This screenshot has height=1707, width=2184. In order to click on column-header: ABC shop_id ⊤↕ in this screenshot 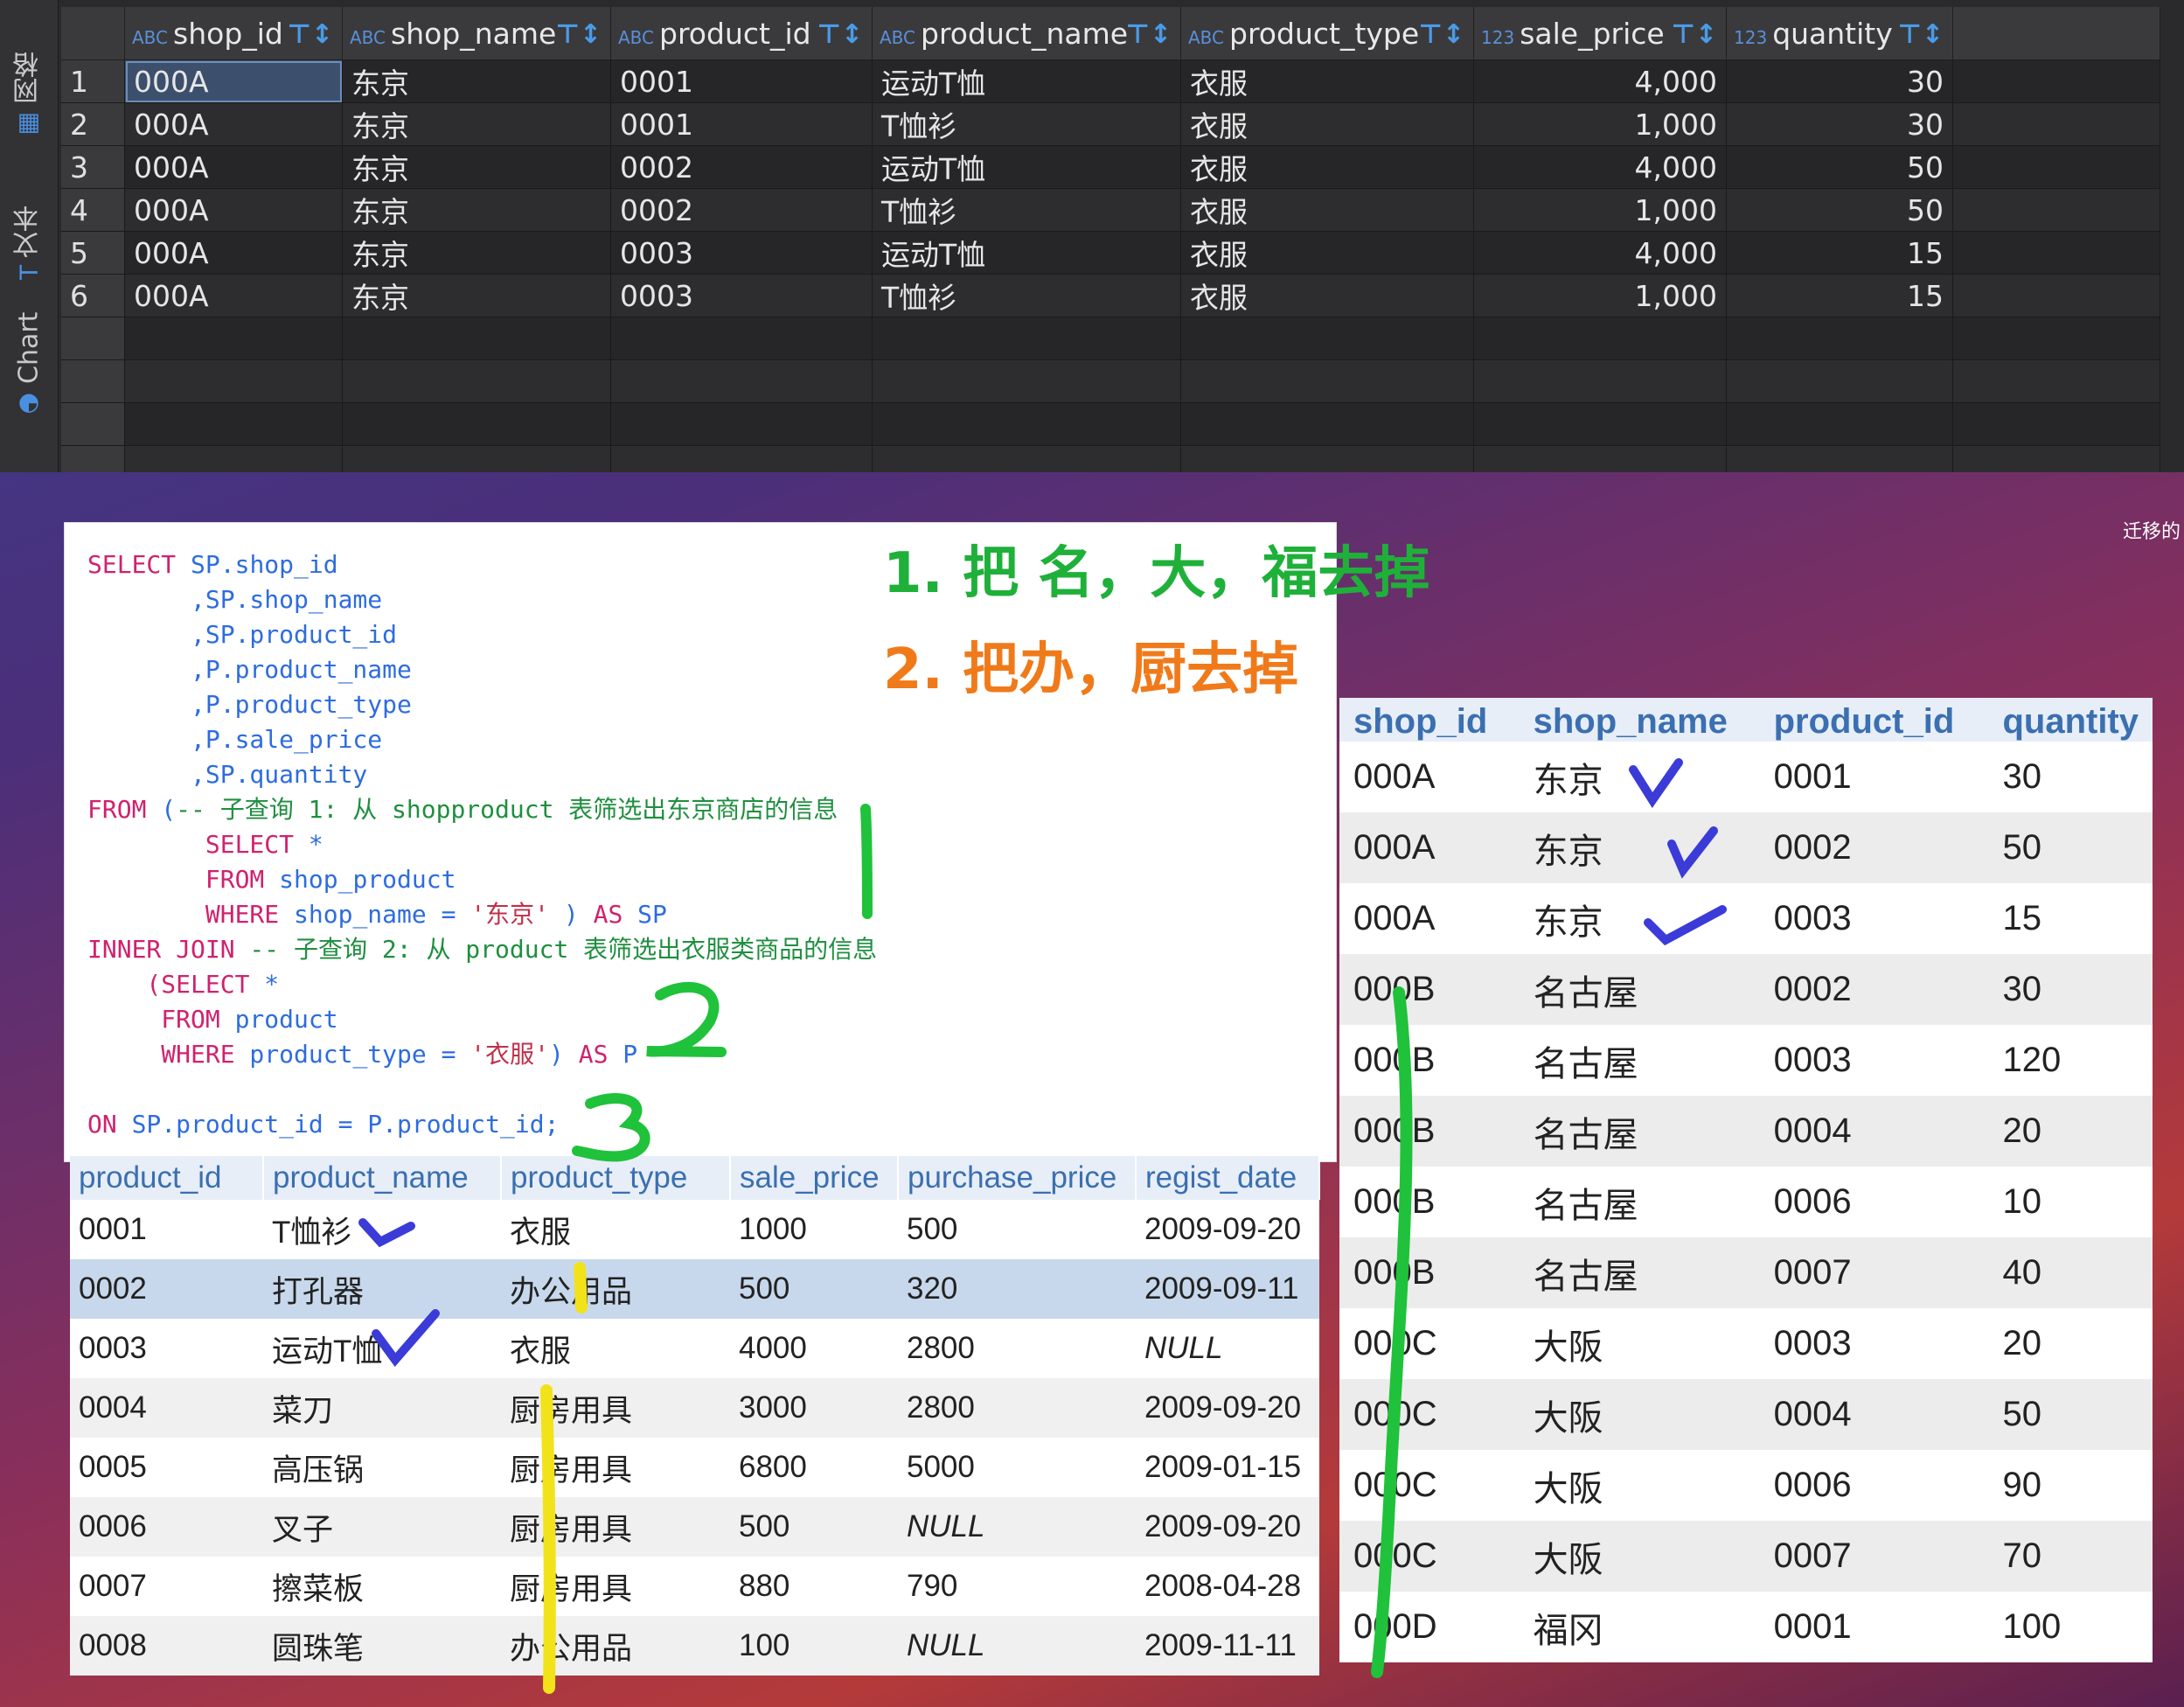, I will do `click(233, 33)`.